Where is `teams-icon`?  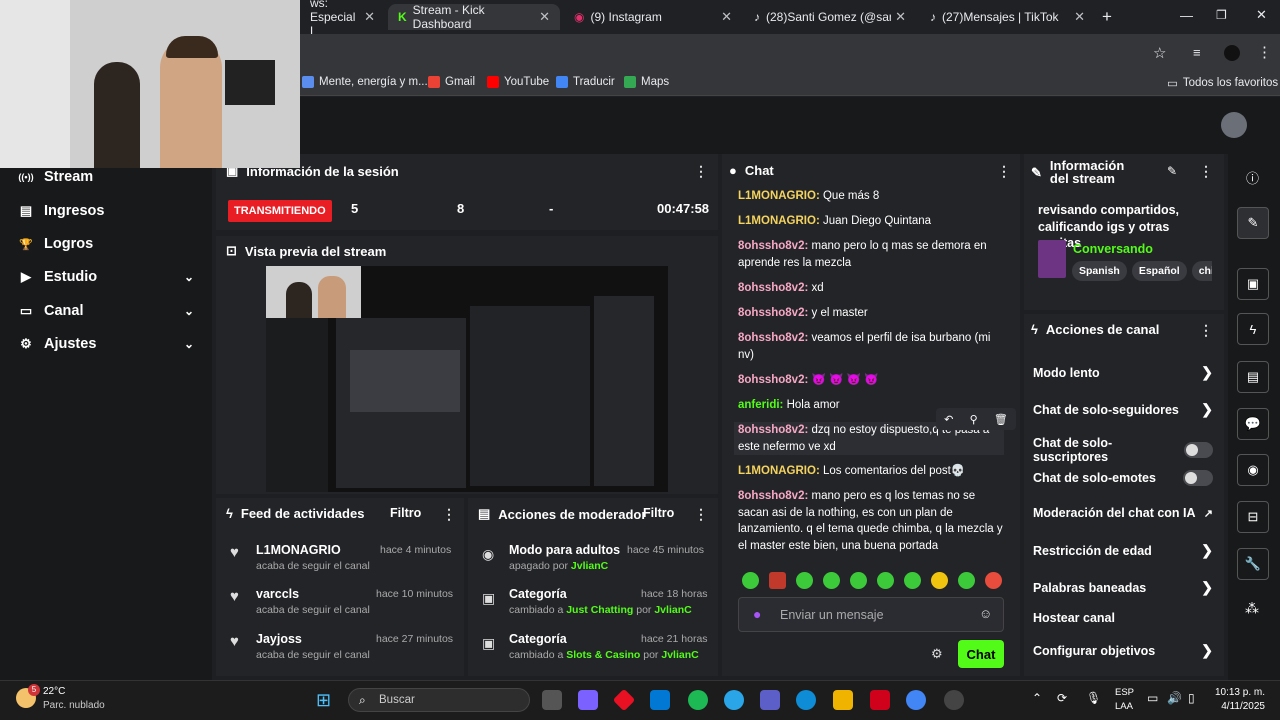 teams-icon is located at coordinates (770, 700).